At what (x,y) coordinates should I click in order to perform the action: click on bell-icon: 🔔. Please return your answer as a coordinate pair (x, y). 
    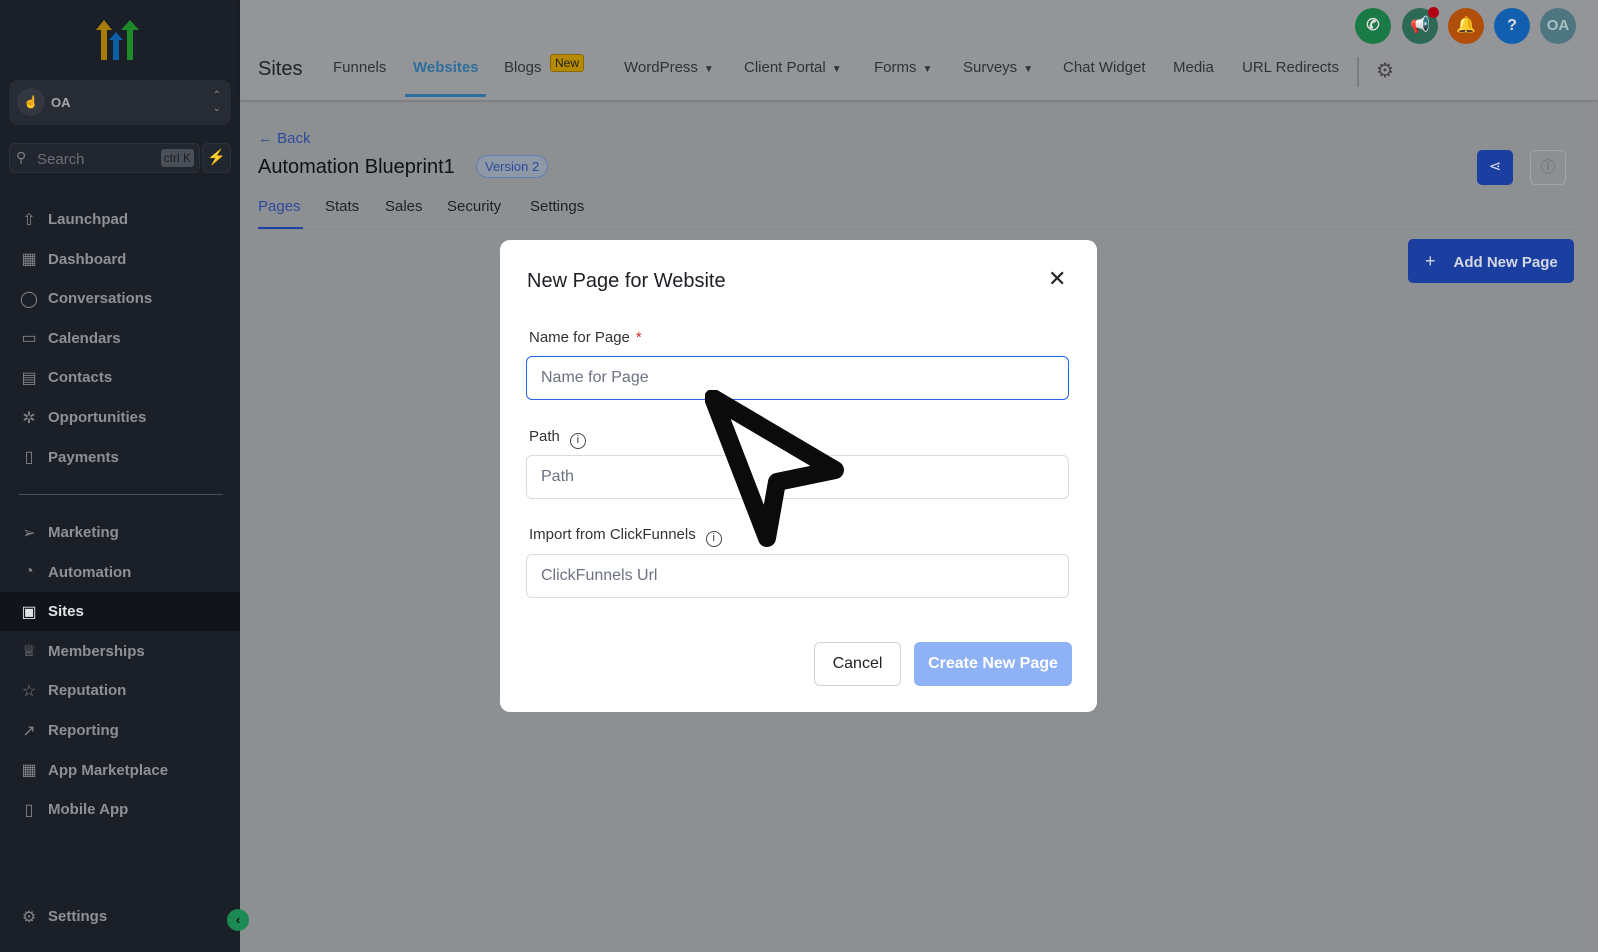
    Looking at the image, I should click on (1466, 26).